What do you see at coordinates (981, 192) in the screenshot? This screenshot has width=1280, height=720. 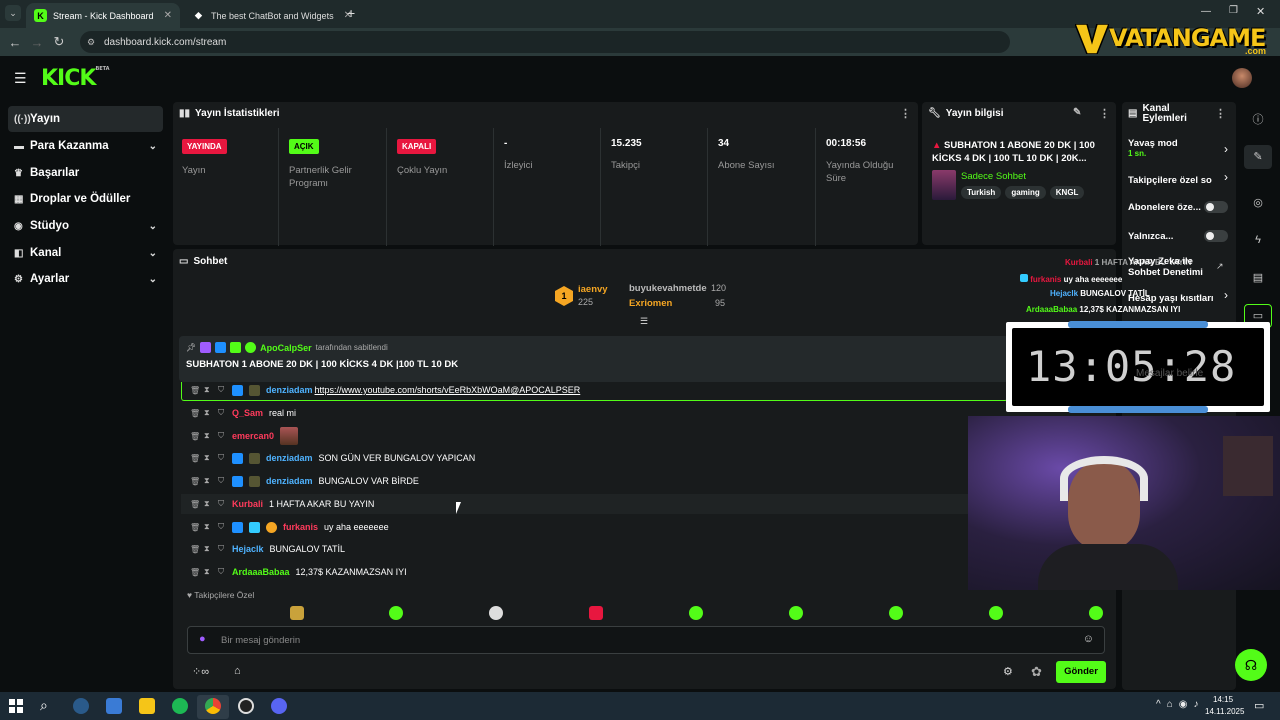 I see `tag: Turkish` at bounding box center [981, 192].